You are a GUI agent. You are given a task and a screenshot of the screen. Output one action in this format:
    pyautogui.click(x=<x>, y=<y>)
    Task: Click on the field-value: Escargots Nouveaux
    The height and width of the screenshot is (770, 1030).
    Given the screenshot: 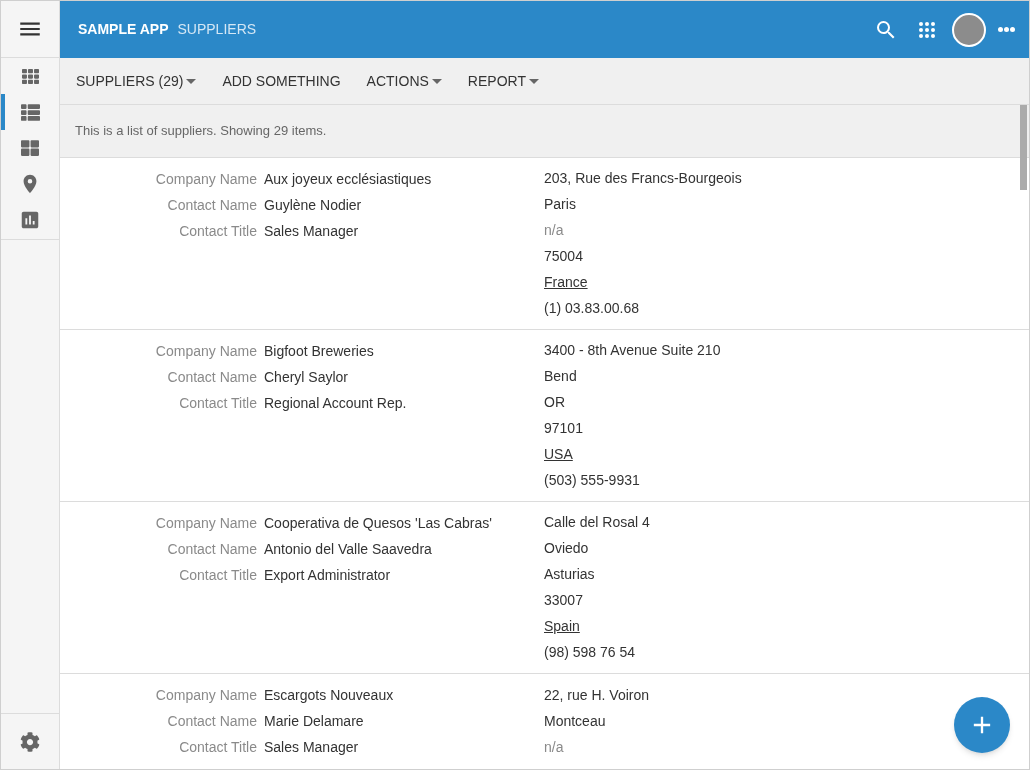 What is the action you would take?
    pyautogui.click(x=329, y=695)
    